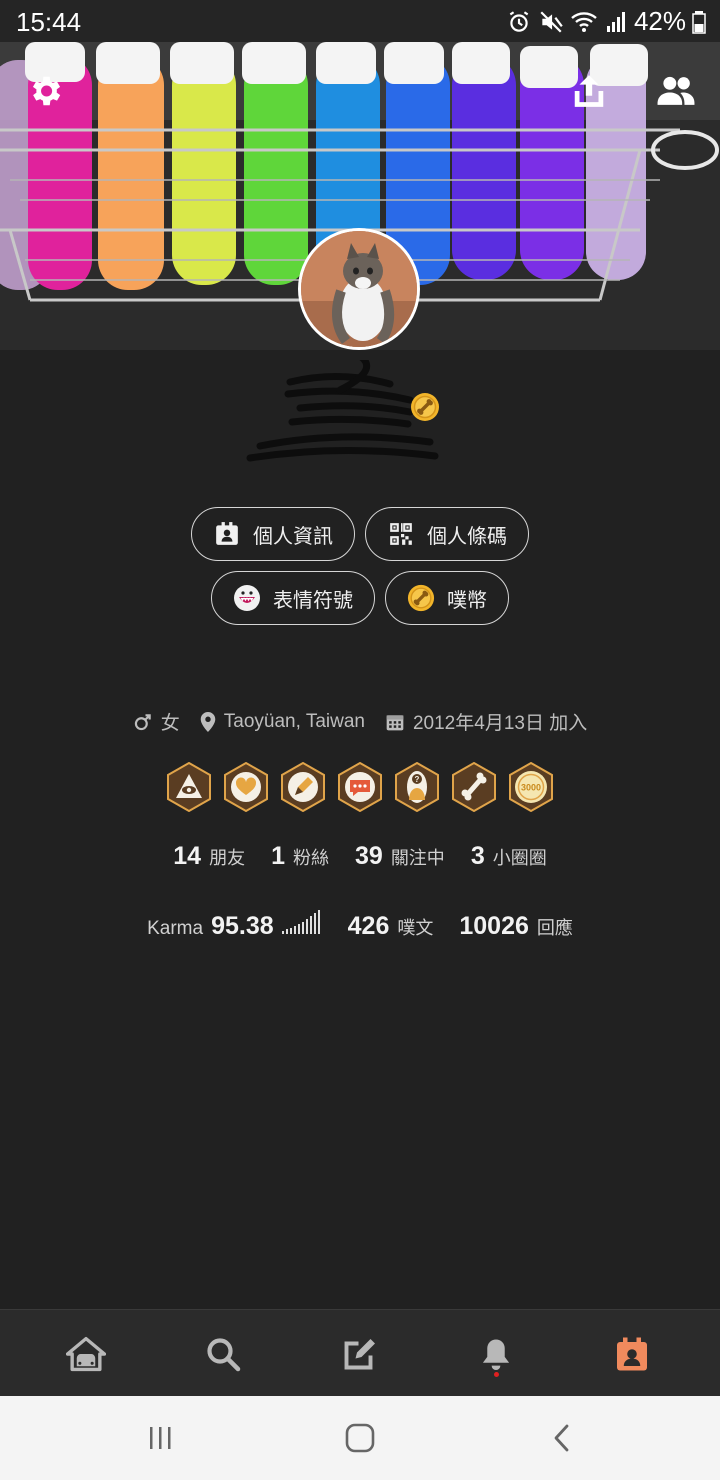 This screenshot has width=720, height=1480. What do you see at coordinates (415, 928) in the screenshot?
I see `plurks-label: 噗文` at bounding box center [415, 928].